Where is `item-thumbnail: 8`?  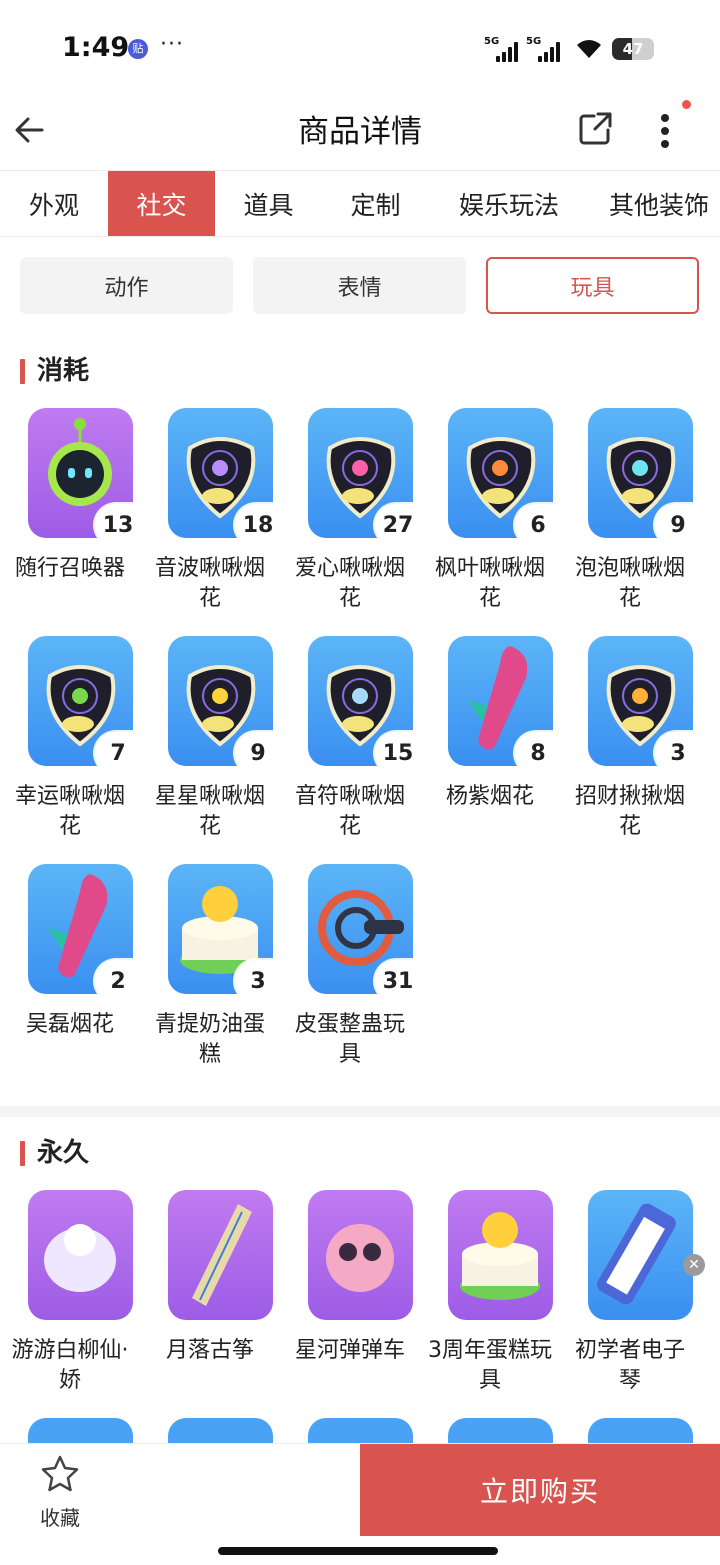 item-thumbnail: 8 is located at coordinates (504, 705).